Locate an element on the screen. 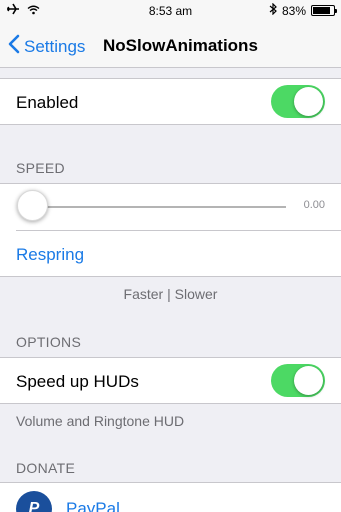  speed-huds-toggle is located at coordinates (298, 380).